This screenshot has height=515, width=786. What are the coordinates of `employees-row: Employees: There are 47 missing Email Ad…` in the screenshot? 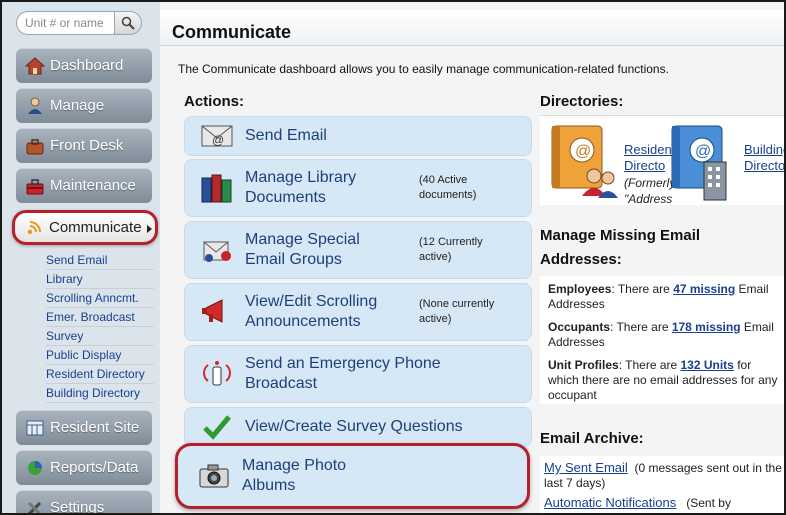 It's located at (663, 297).